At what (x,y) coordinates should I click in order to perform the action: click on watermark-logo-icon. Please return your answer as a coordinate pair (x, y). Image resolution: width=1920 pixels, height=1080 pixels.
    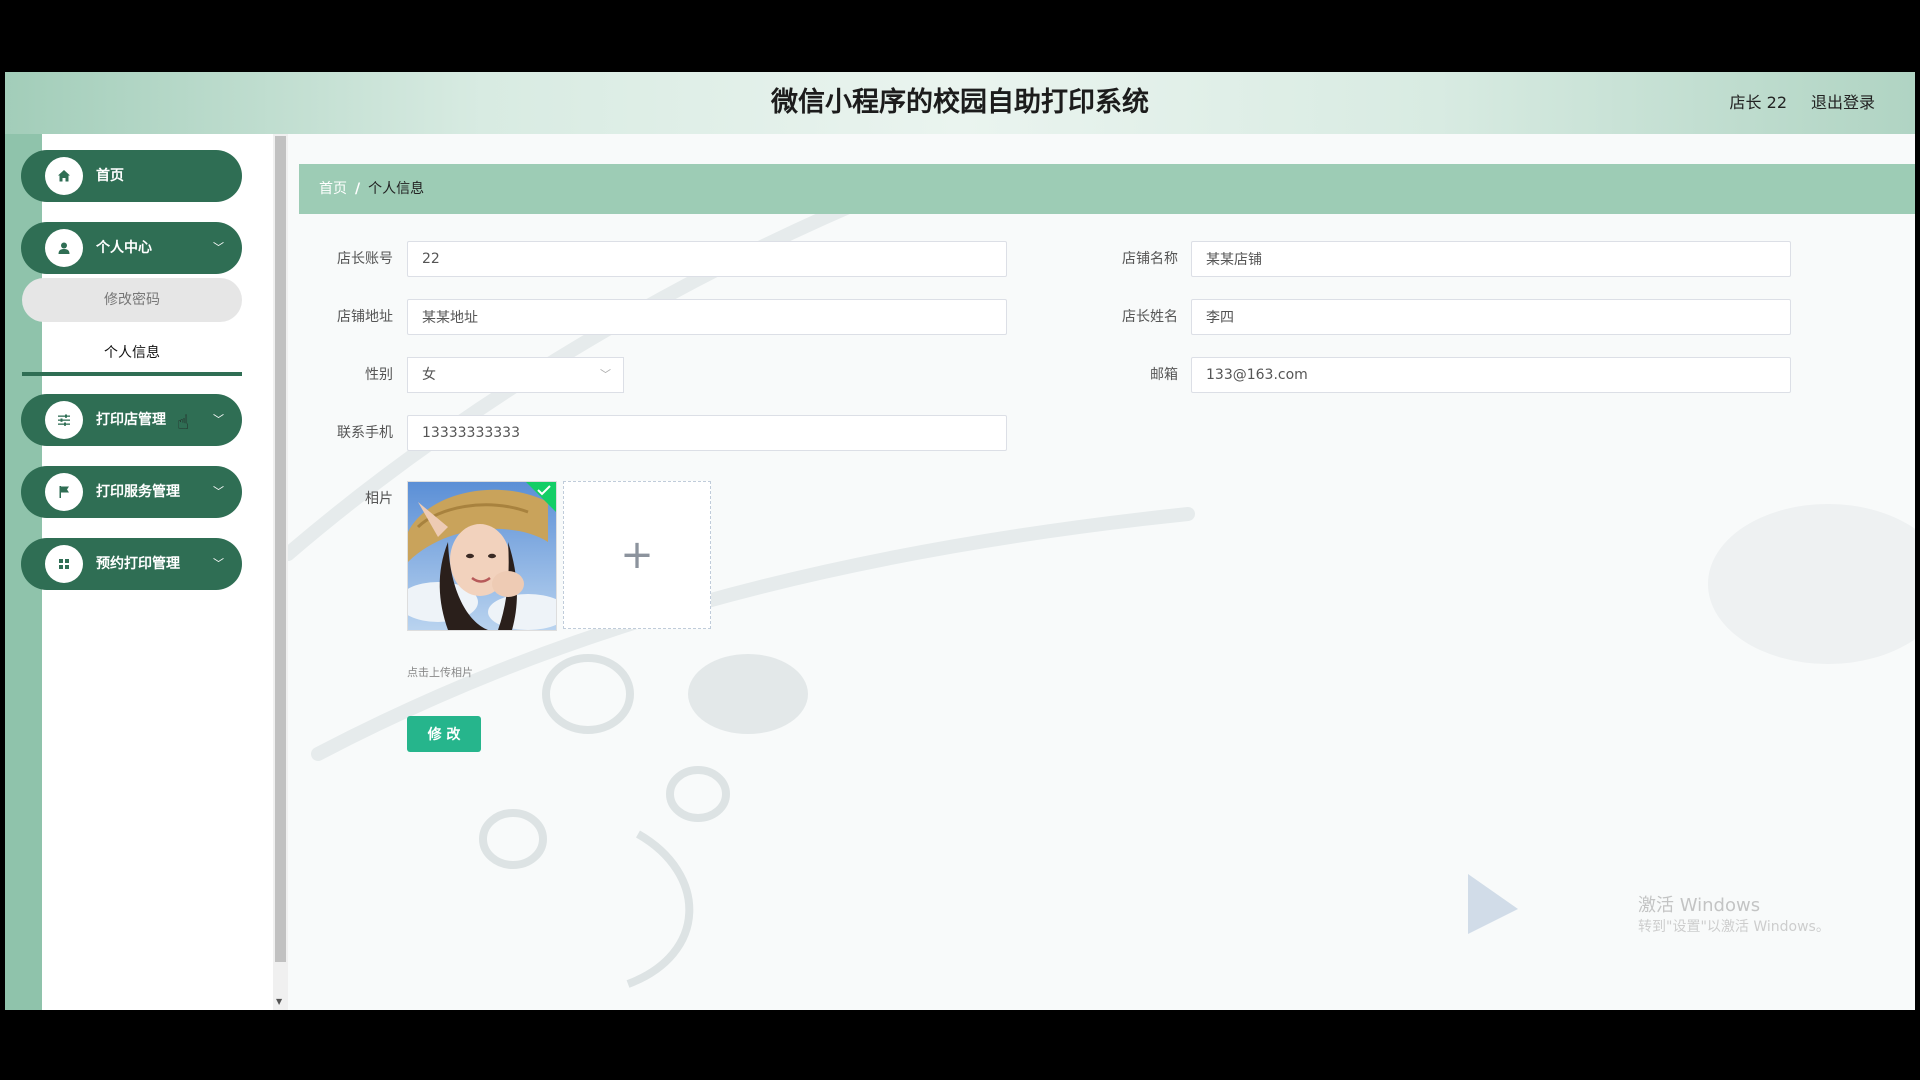
    Looking at the image, I should click on (1493, 904).